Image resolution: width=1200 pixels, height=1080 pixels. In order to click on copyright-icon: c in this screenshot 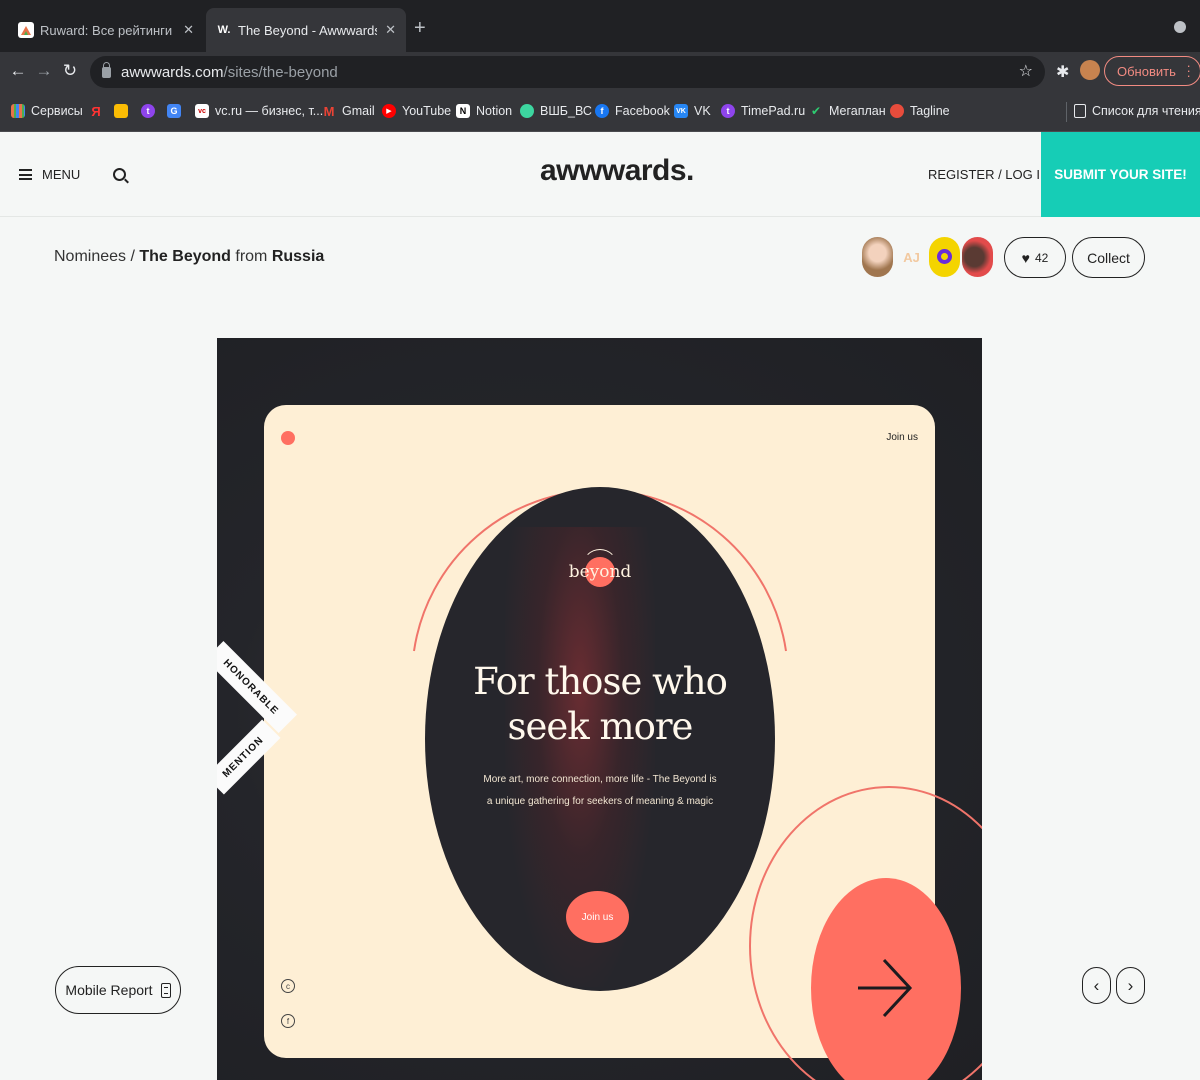, I will do `click(288, 986)`.